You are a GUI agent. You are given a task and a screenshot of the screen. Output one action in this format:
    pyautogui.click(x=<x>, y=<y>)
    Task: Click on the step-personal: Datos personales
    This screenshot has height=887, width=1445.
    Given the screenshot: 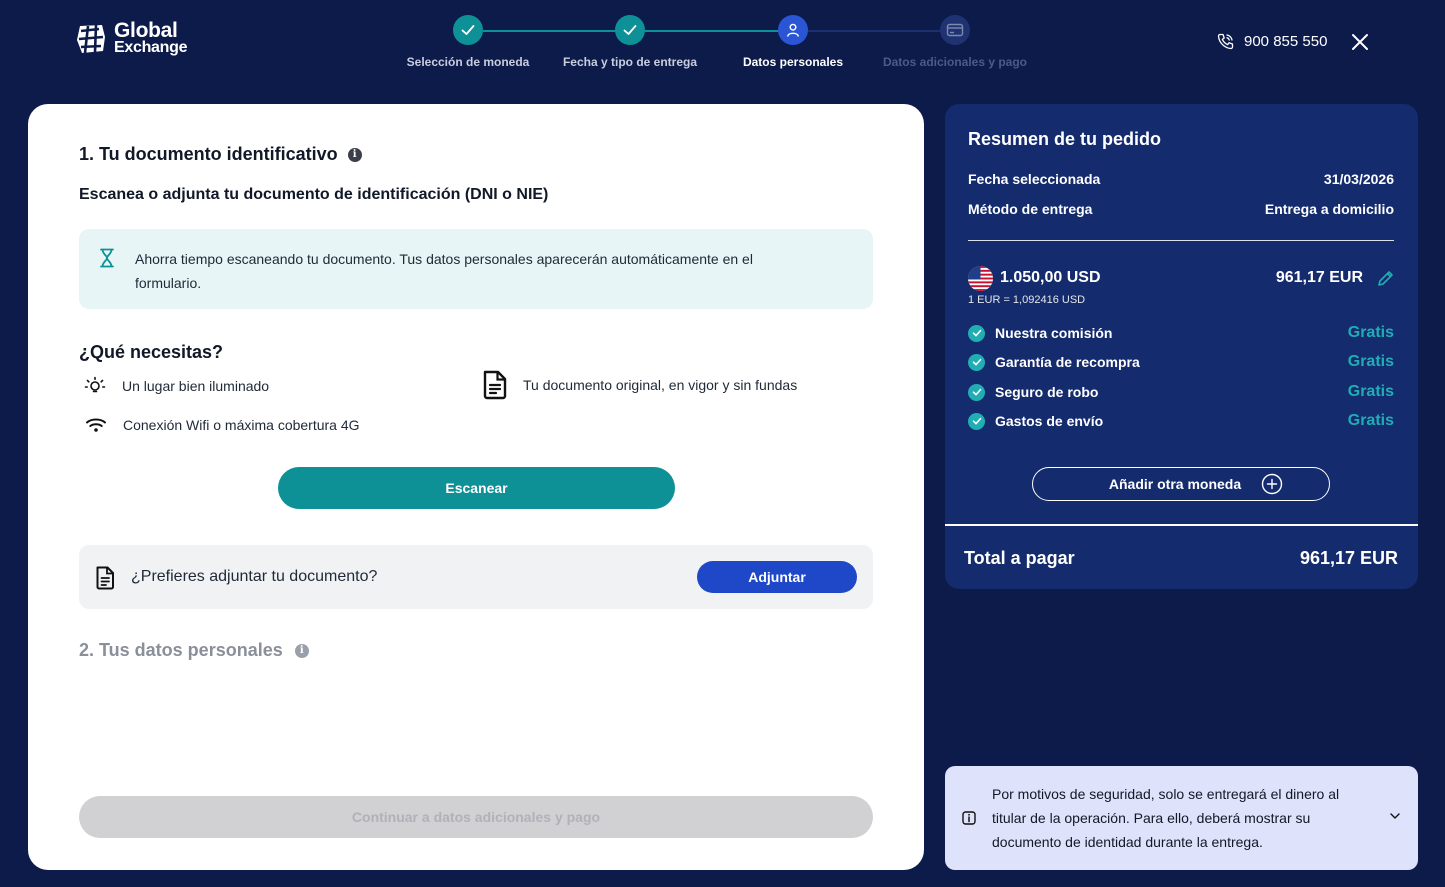 What is the action you would take?
    pyautogui.click(x=793, y=41)
    